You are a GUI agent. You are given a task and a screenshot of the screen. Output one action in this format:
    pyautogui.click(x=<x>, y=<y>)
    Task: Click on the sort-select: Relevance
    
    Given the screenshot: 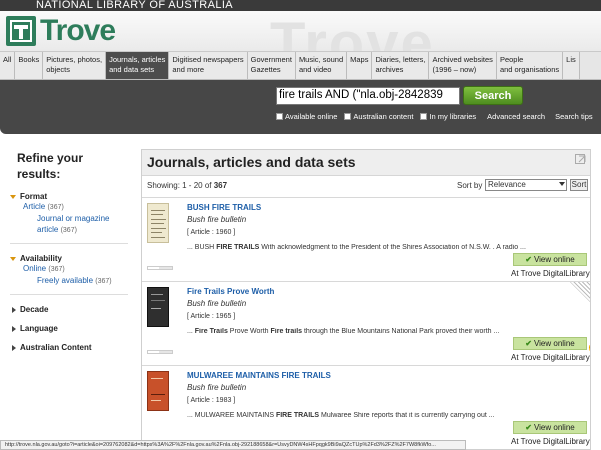 What is the action you would take?
    pyautogui.click(x=526, y=185)
    